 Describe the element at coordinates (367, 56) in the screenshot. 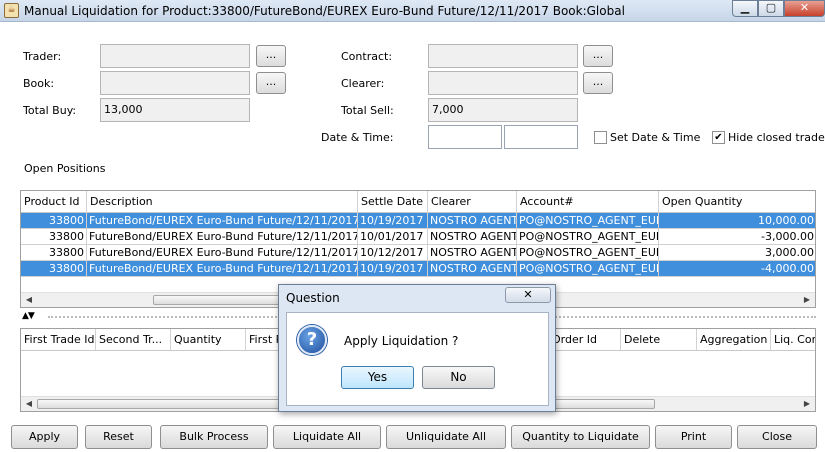

I see `contract-label: Contract:` at that location.